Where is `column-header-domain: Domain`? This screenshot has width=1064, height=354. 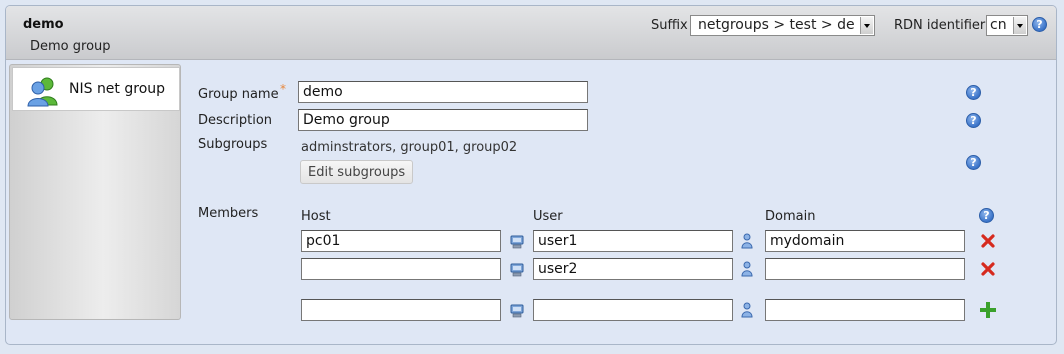 column-header-domain: Domain is located at coordinates (790, 216).